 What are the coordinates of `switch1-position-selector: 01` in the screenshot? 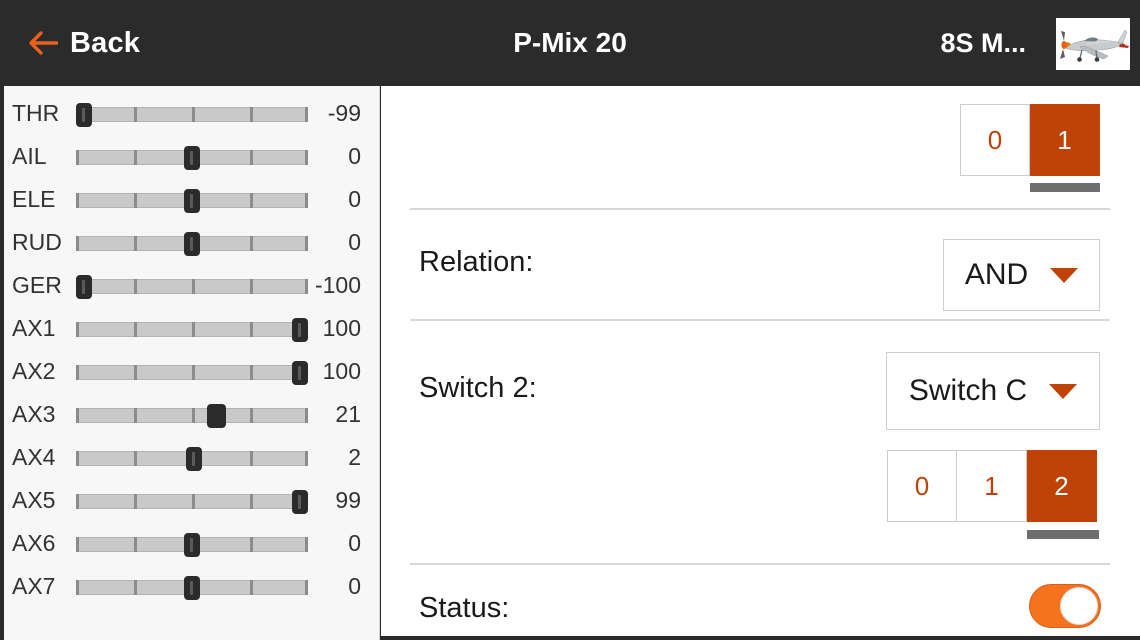 It's located at (1030, 140).